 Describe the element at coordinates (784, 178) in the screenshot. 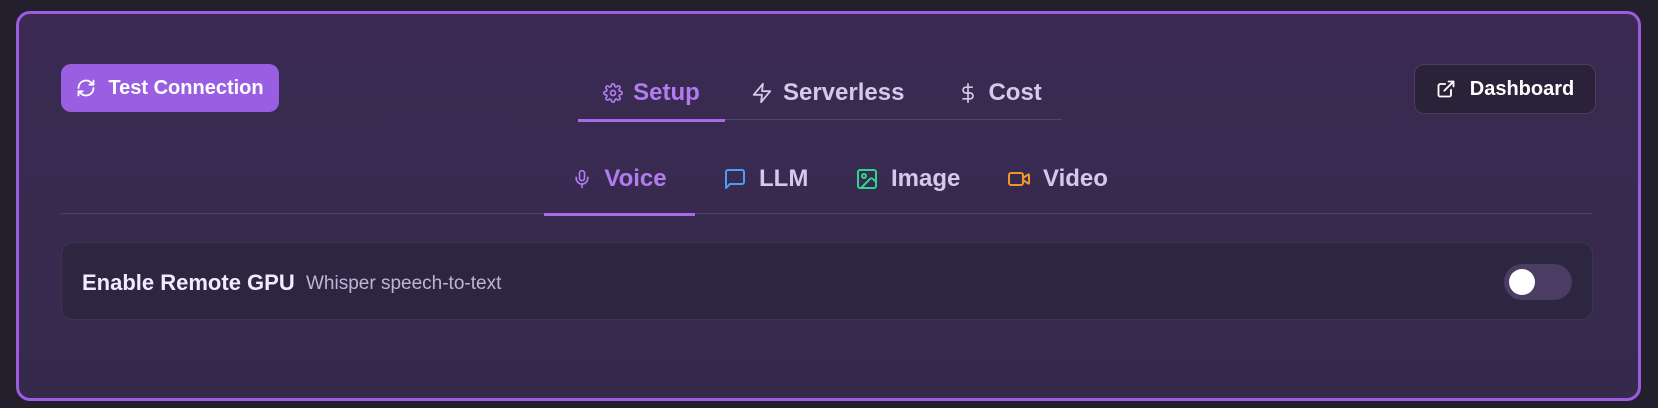

I see `tab-llm-label: LLM` at that location.